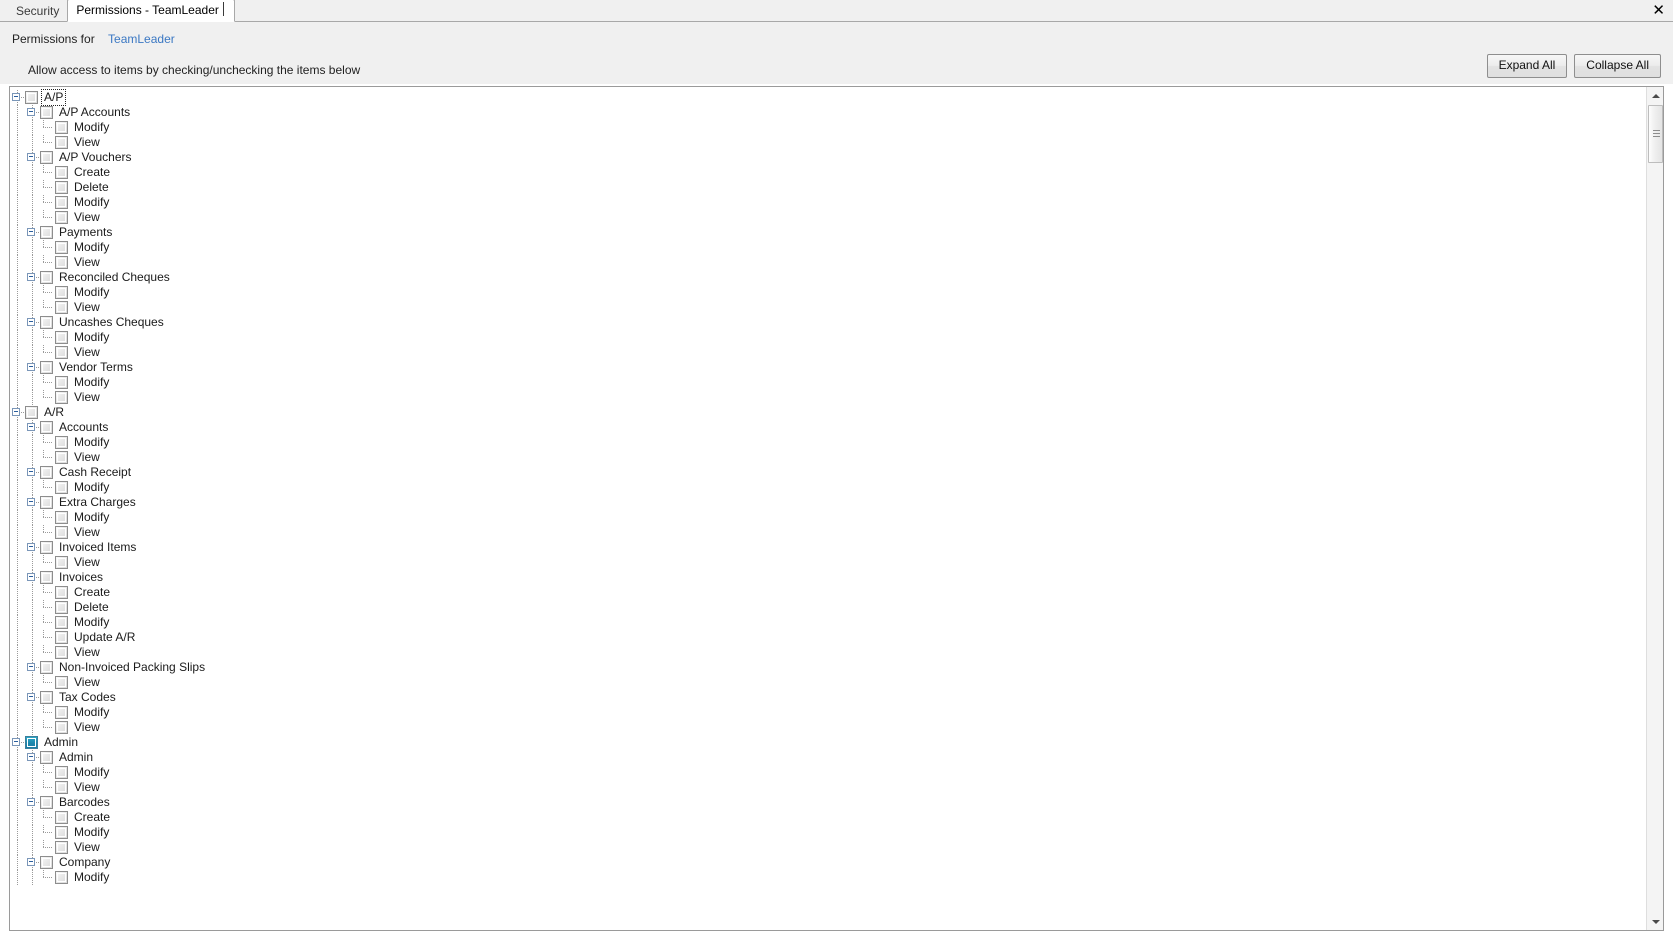 Image resolution: width=1673 pixels, height=939 pixels. I want to click on tree-row: Company, so click(827, 862).